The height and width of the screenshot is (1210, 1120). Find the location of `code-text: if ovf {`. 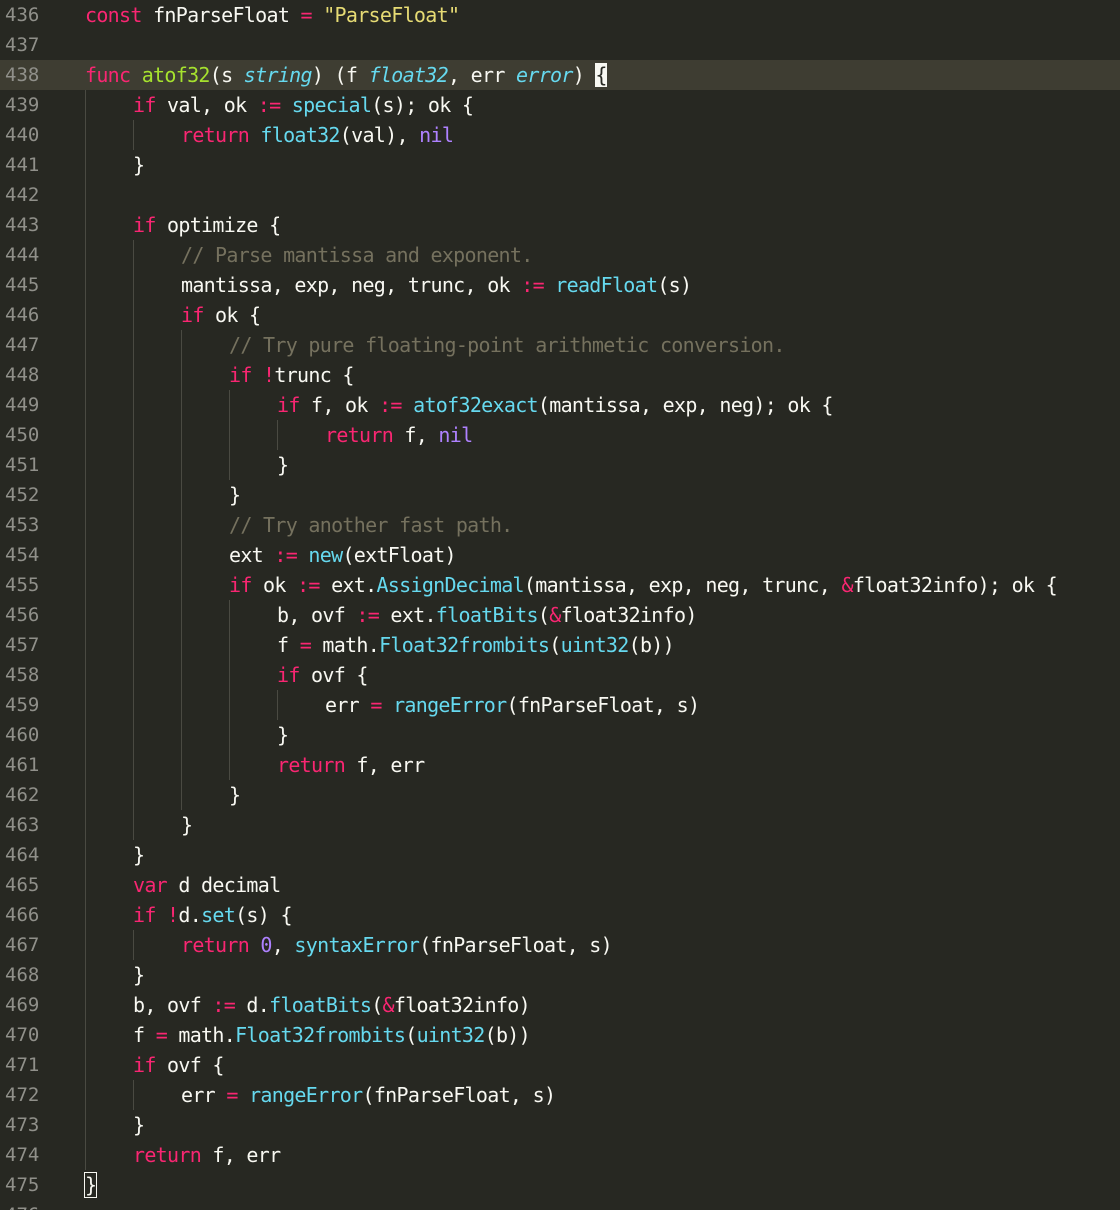

code-text: if ovf { is located at coordinates (178, 1065).